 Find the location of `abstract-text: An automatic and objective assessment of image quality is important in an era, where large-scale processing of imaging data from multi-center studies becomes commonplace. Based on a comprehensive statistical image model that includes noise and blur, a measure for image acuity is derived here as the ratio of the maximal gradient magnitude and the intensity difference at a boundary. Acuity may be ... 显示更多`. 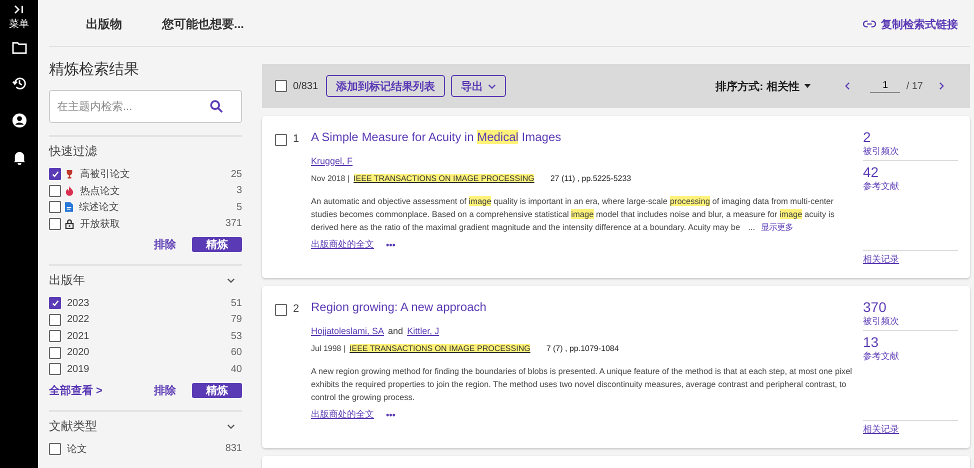

abstract-text: An automatic and objective assessment of image quality is important in an era, where large-scale processing of imaging data from multi-center studies becomes commonplace. Based on a comprehensive statistical image model that includes noise and blur, a measure for image acuity is derived here as the ratio of the maximal gradient magnitude and the intensity difference at a boundary. Acuity may be ... 显示更多 is located at coordinates (573, 214).